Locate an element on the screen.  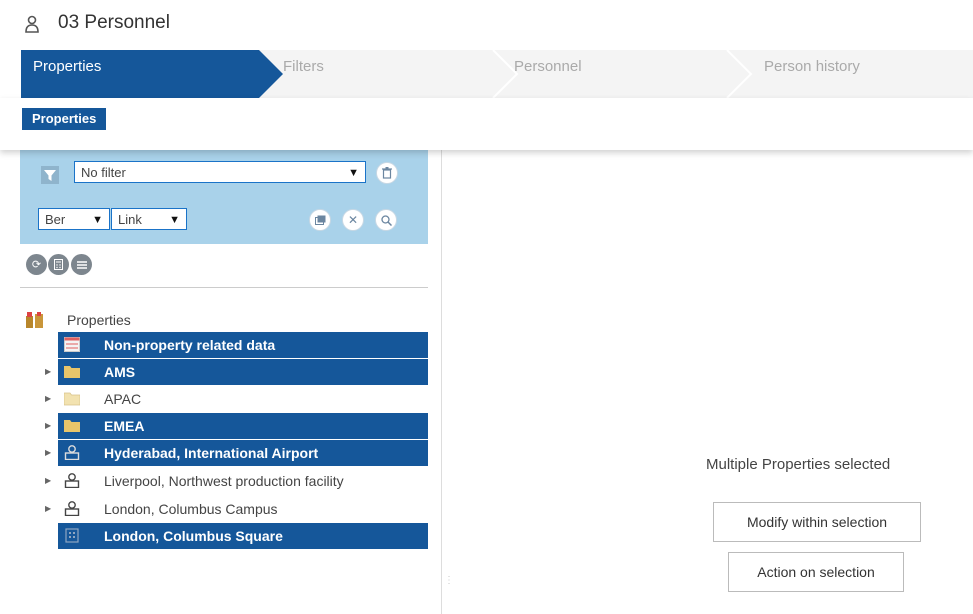
step-filters: Filters is located at coordinates (303, 66).